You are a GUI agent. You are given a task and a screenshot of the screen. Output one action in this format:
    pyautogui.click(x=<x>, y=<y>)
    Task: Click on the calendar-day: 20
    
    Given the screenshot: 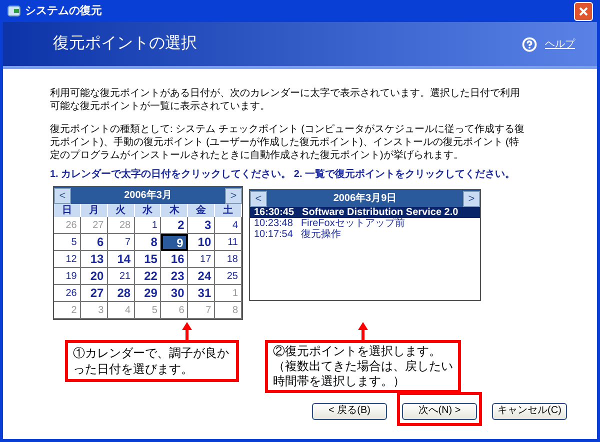 What is the action you would take?
    pyautogui.click(x=94, y=276)
    